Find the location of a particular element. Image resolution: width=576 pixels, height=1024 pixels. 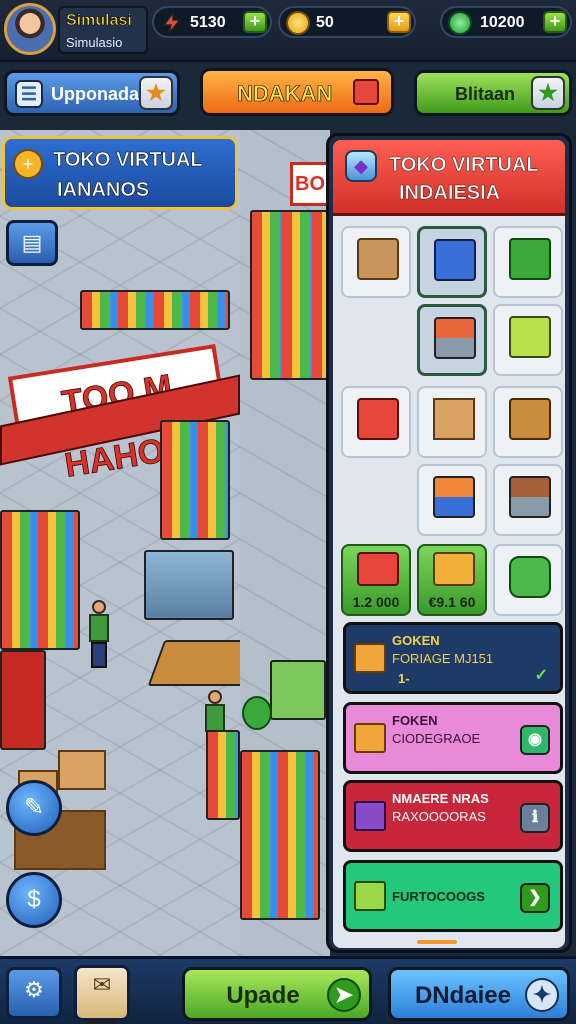

info-icon: ℹ is located at coordinates (535, 818).